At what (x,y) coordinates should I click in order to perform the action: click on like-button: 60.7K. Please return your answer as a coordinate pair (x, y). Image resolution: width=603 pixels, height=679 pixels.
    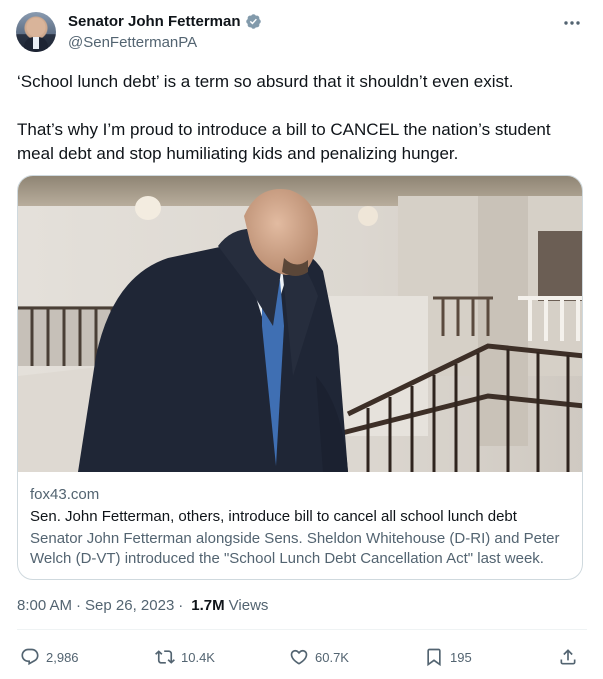
    Looking at the image, I should click on (319, 657).